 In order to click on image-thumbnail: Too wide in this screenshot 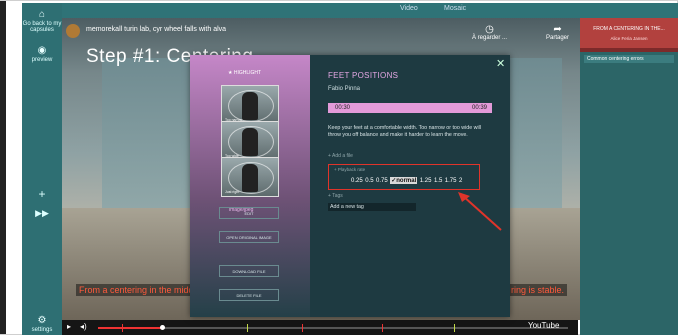, I will do `click(250, 141)`.